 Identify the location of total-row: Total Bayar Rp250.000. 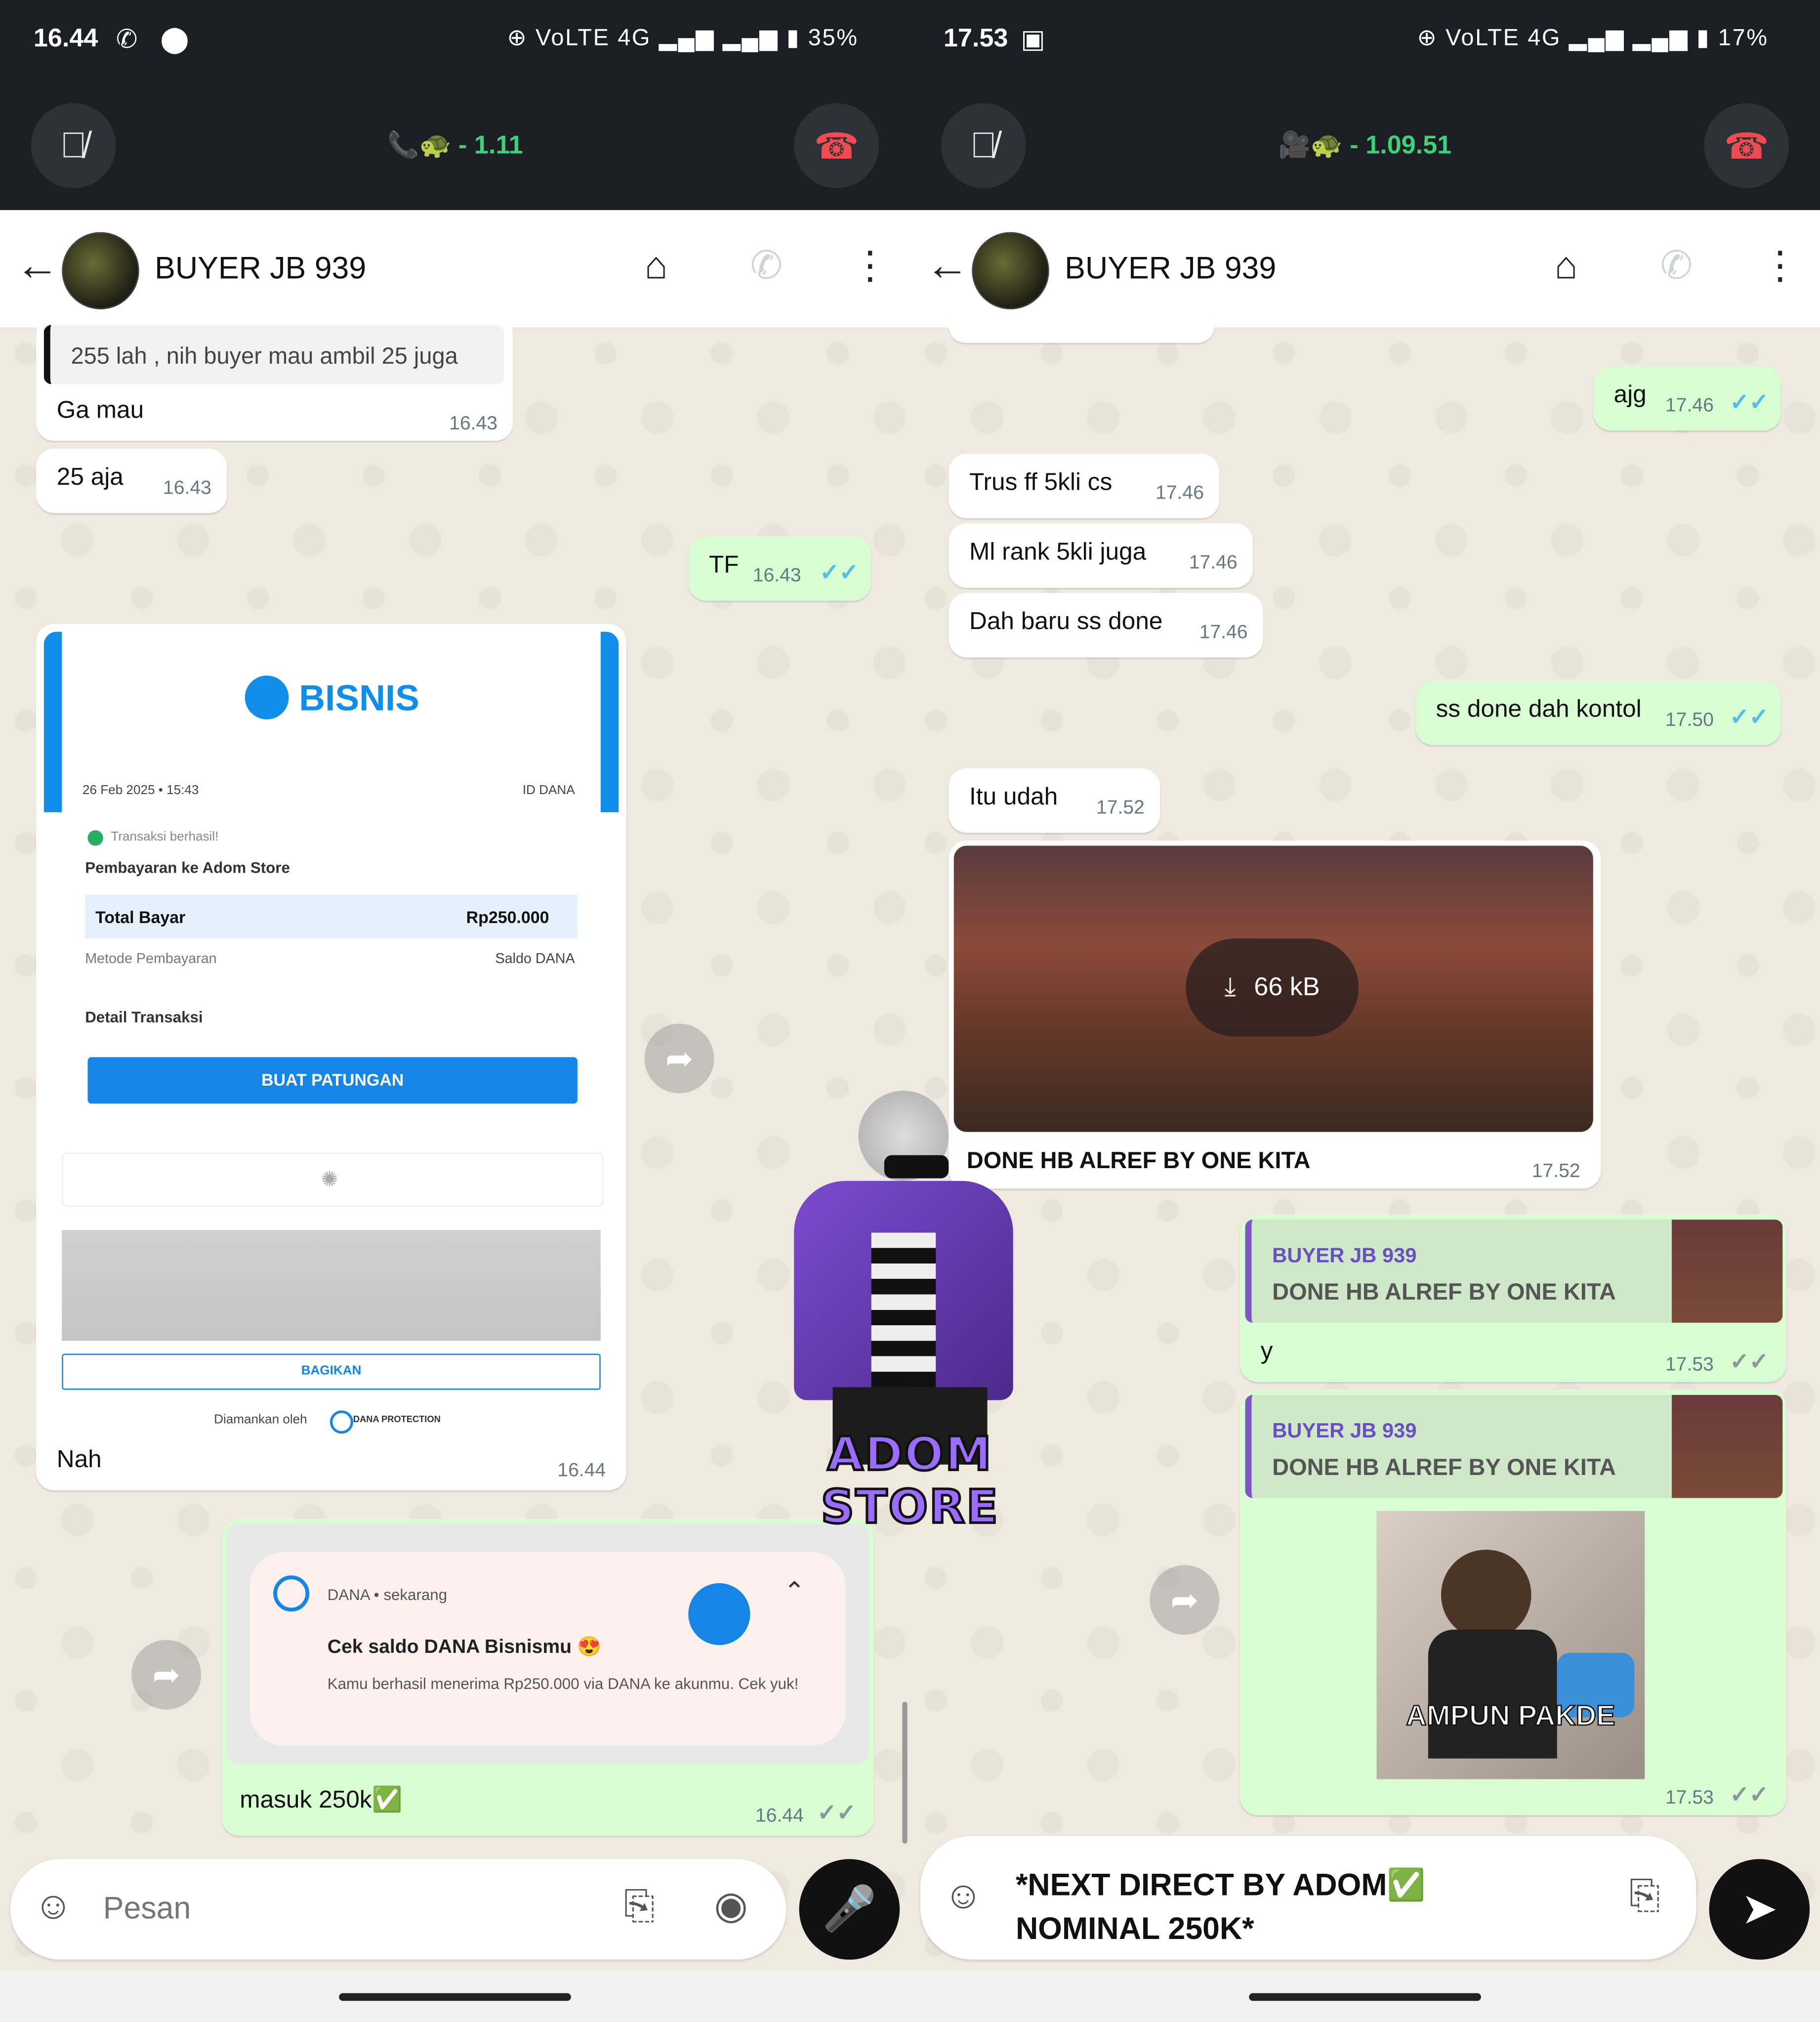
(331, 916).